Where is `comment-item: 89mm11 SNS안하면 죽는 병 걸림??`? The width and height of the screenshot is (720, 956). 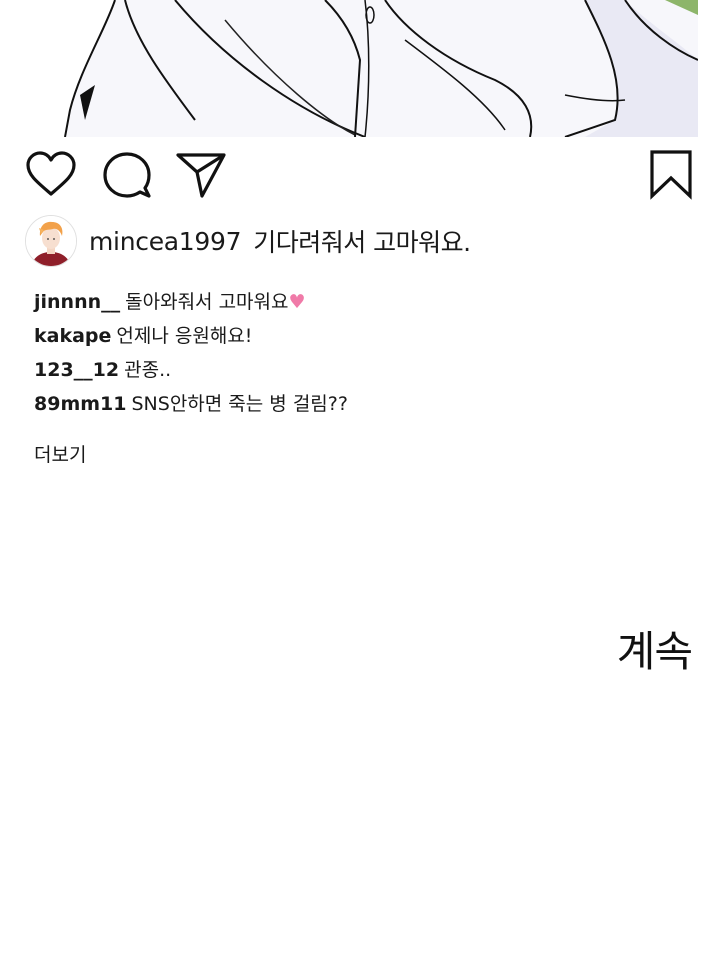
comment-item: 89mm11 SNS안하면 죽는 병 걸림?? is located at coordinates (191, 404).